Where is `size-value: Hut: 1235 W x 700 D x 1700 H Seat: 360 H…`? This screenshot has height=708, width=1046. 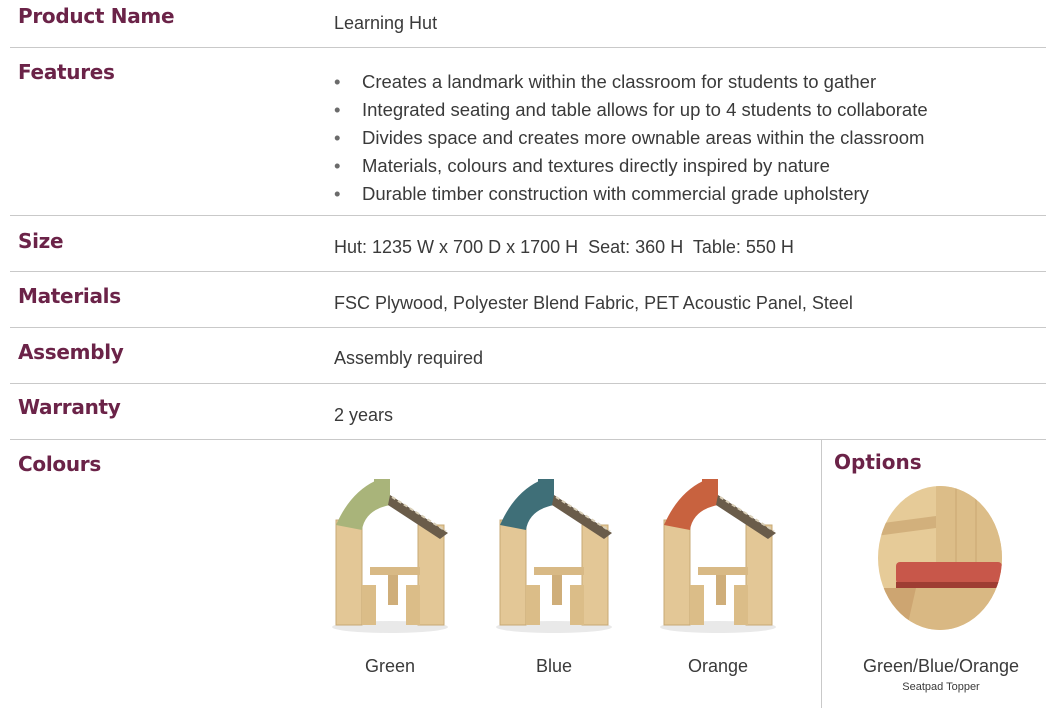
size-value: Hut: 1235 W x 700 D x 1700 H Seat: 360 H… is located at coordinates (564, 247).